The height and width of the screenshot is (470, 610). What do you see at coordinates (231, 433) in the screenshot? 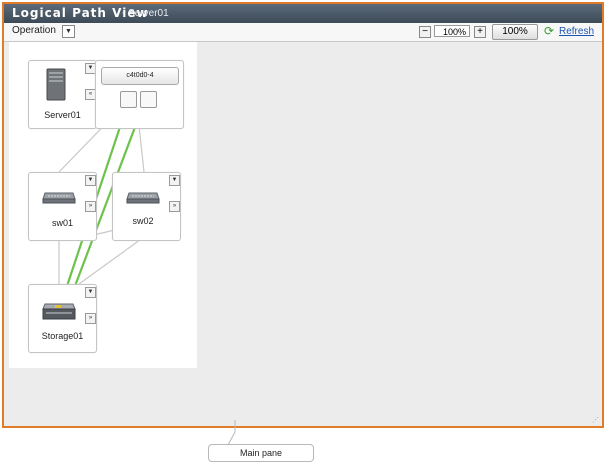
I see `callout-pointer` at bounding box center [231, 433].